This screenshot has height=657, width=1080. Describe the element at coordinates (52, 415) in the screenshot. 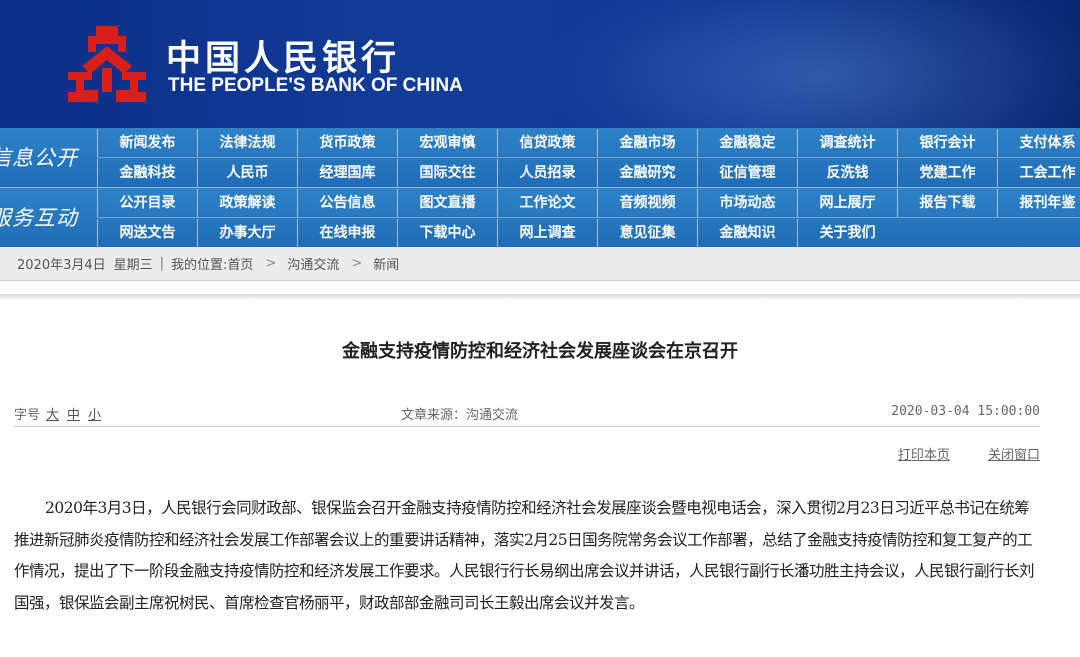

I see `font-size-large-link: 大` at that location.